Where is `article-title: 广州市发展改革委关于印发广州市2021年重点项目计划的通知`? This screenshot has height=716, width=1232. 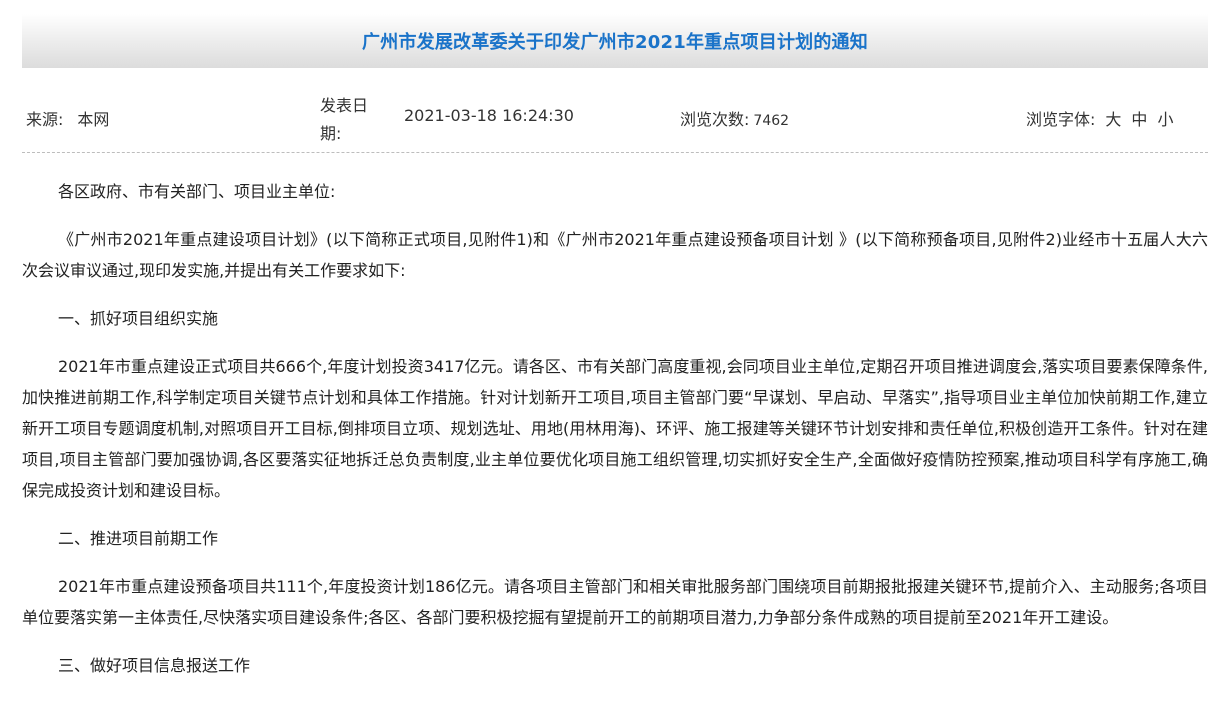 article-title: 广州市发展改革委关于印发广州市2021年重点项目计划的通知 is located at coordinates (615, 42).